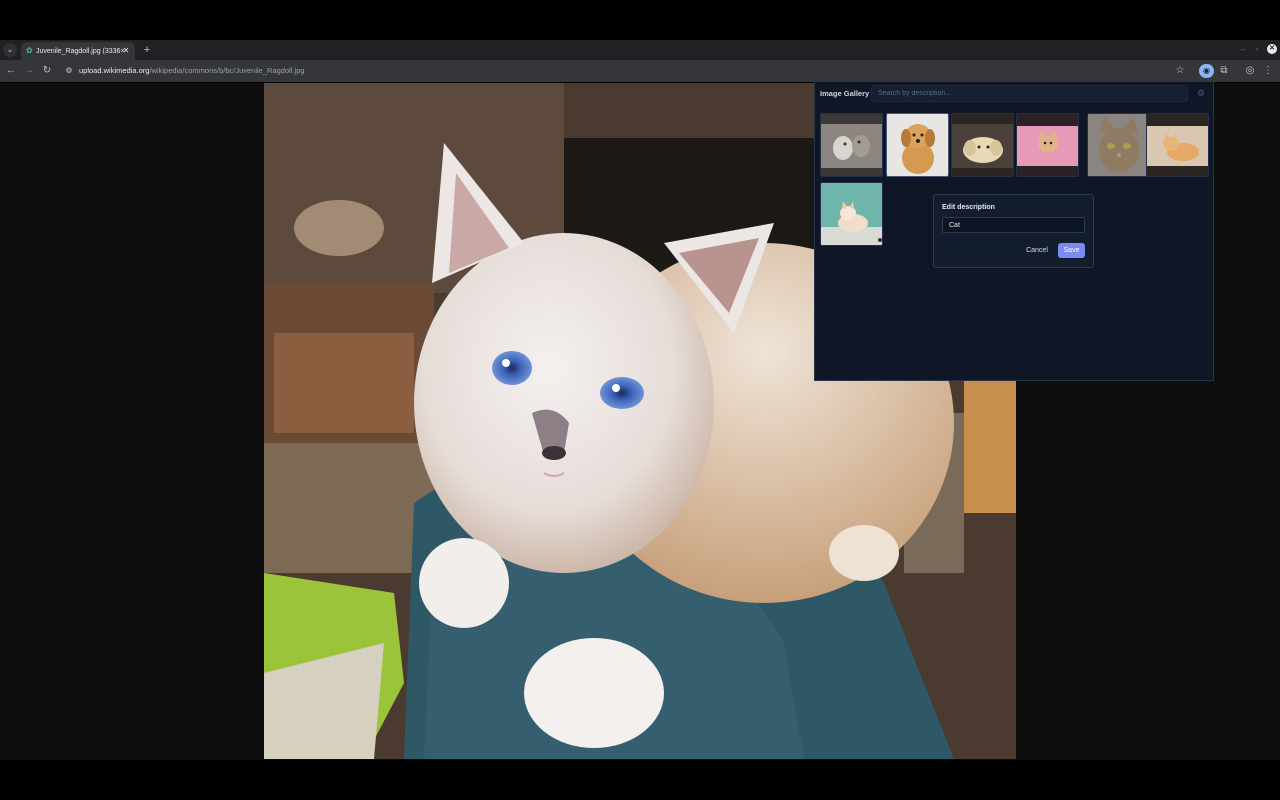 The height and width of the screenshot is (800, 1280). I want to click on gallery-settings-button: ⚙, so click(1201, 93).